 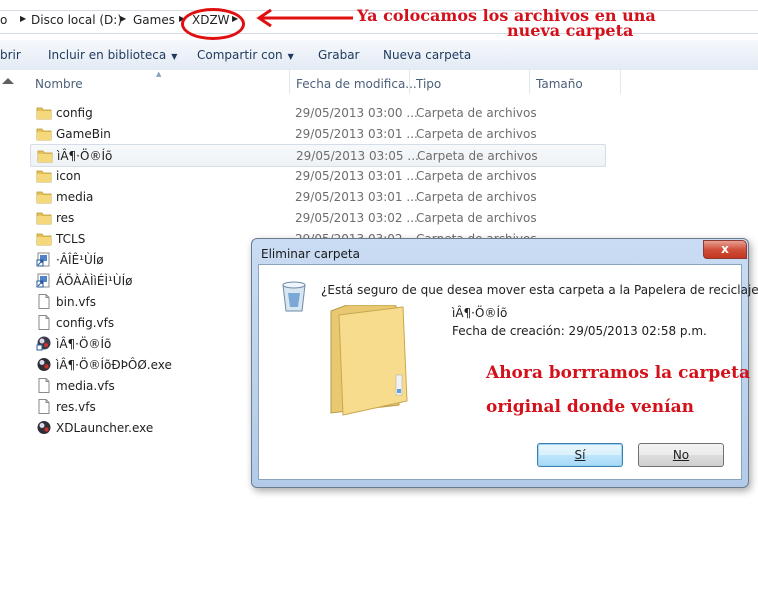 What do you see at coordinates (71, 239) in the screenshot?
I see `file-name: TCLS` at bounding box center [71, 239].